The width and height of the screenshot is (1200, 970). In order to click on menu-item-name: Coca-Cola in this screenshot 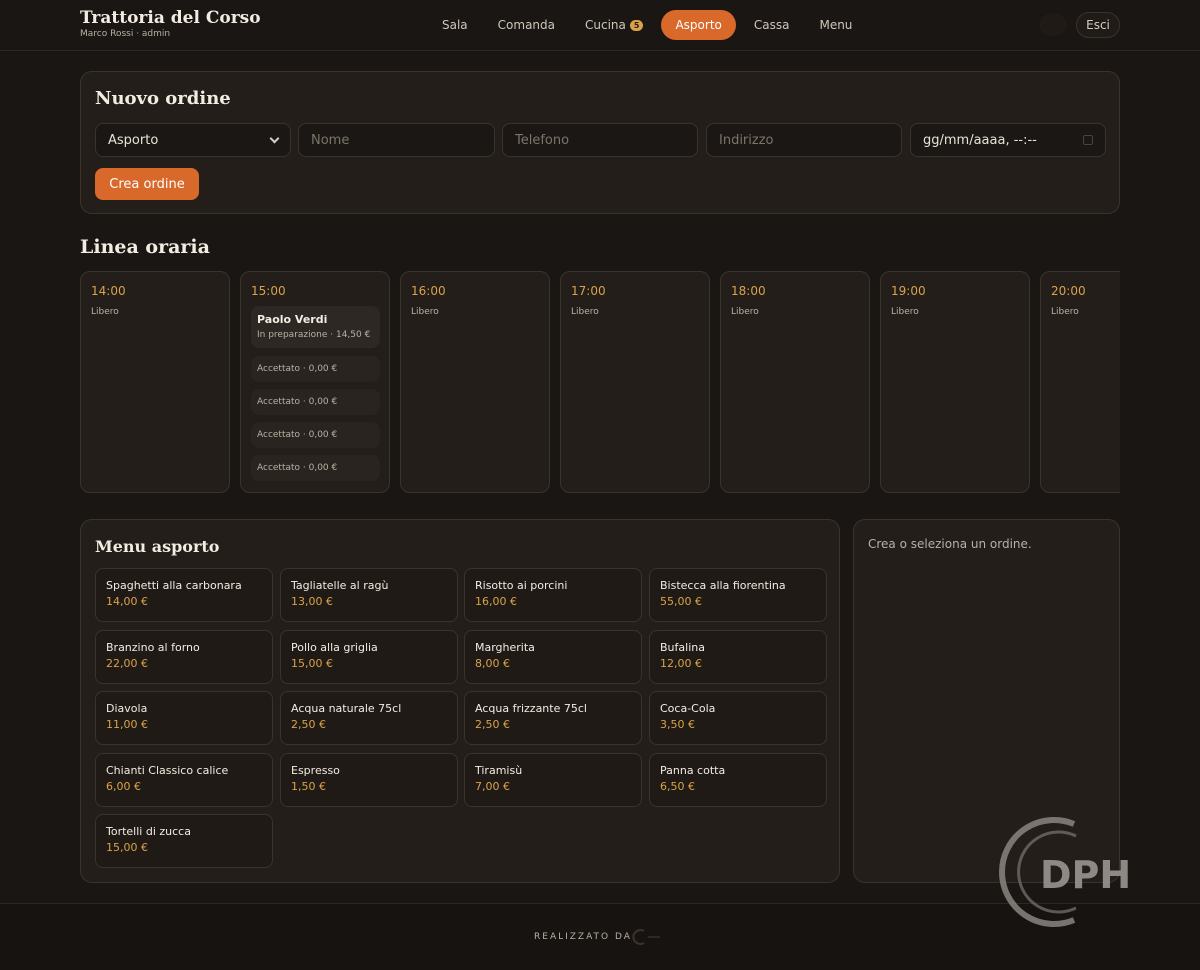, I will do `click(688, 708)`.